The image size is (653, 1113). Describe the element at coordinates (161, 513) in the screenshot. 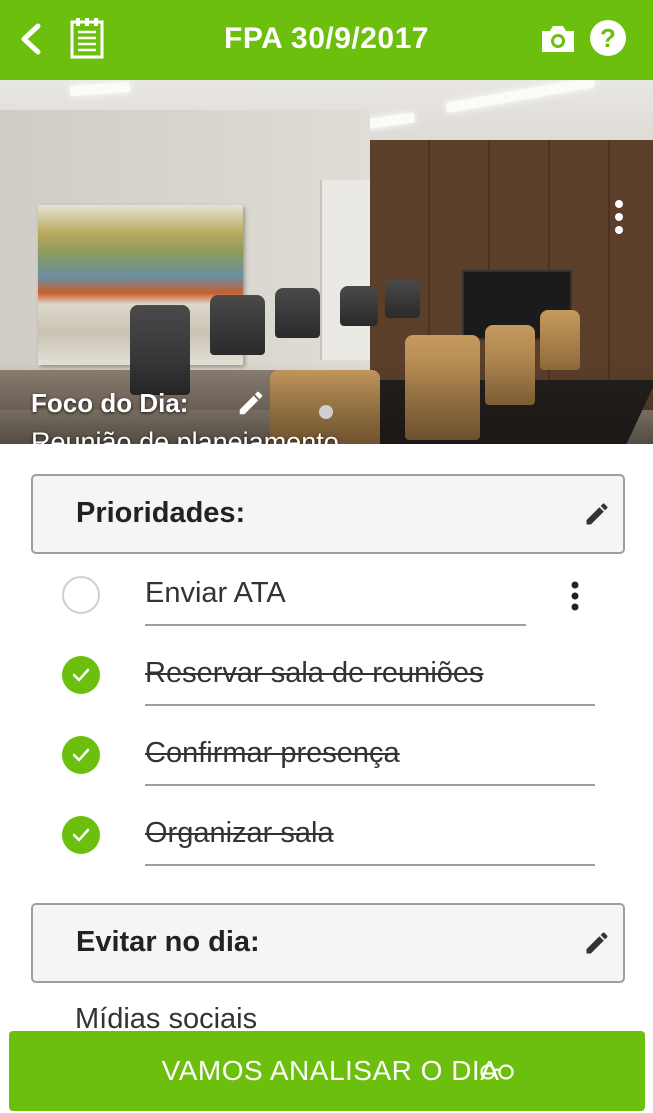

I see `priorities-label: Prioridades:` at that location.